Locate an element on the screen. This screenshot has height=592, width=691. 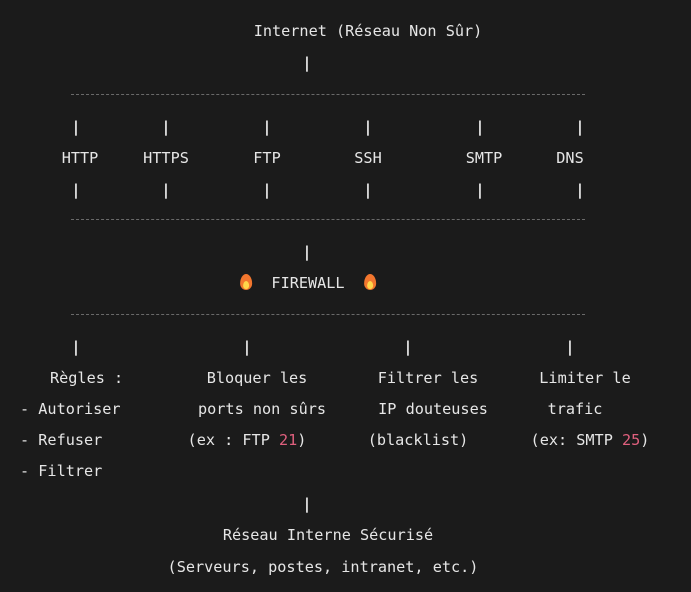
internal-network-subtitle: (Serveurs, postes, intranet, etc.) is located at coordinates (323, 567).